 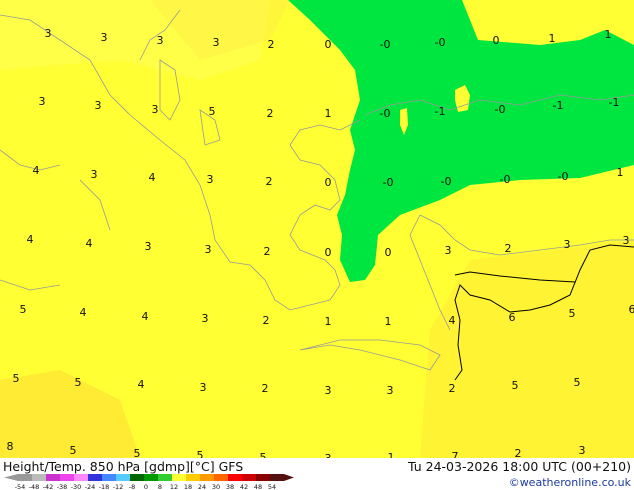 What do you see at coordinates (132, 486) in the screenshot?
I see `legend-tick-label: -8` at bounding box center [132, 486].